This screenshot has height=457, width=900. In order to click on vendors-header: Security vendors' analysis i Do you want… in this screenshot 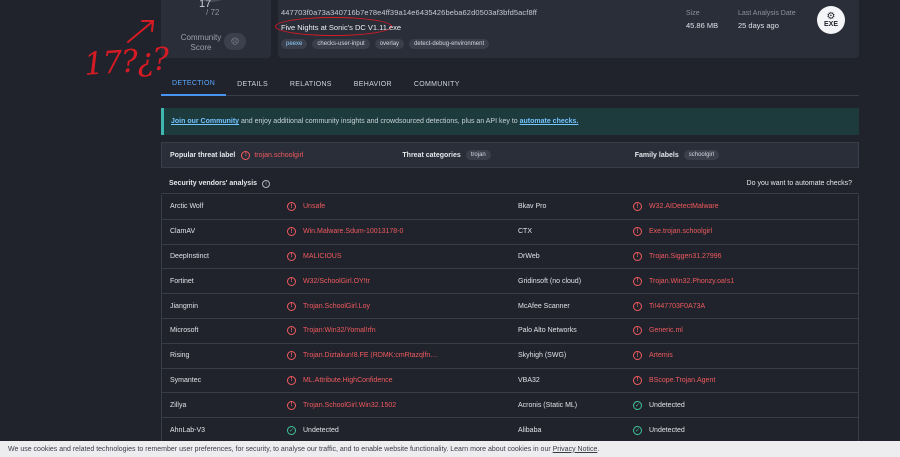, I will do `click(510, 184)`.